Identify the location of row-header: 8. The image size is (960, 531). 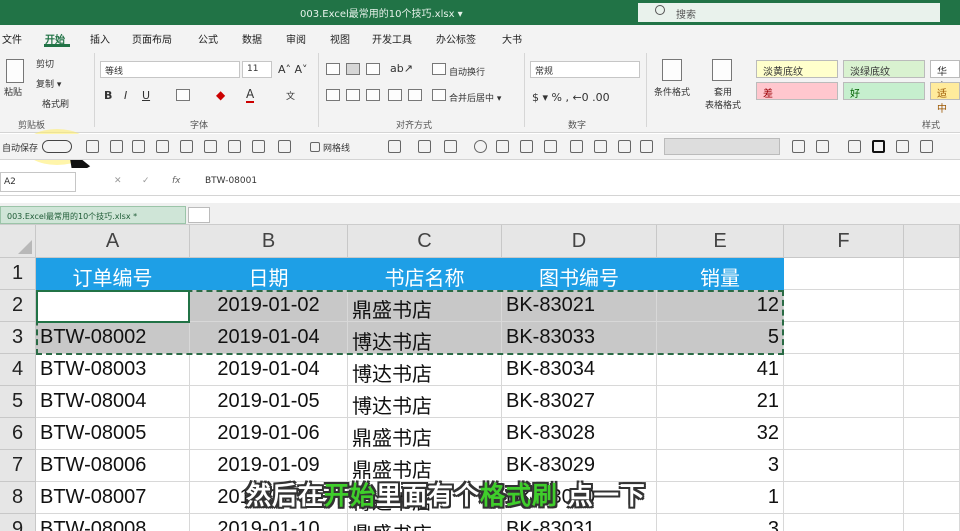
(18, 498).